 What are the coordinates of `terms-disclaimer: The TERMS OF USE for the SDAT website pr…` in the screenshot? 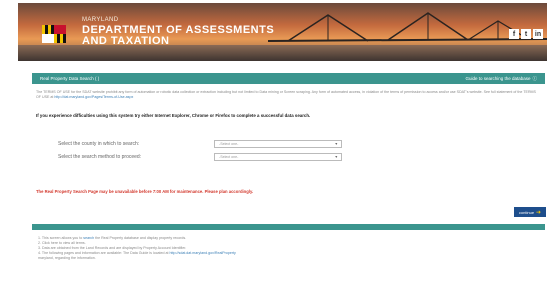 It's located at (288, 95).